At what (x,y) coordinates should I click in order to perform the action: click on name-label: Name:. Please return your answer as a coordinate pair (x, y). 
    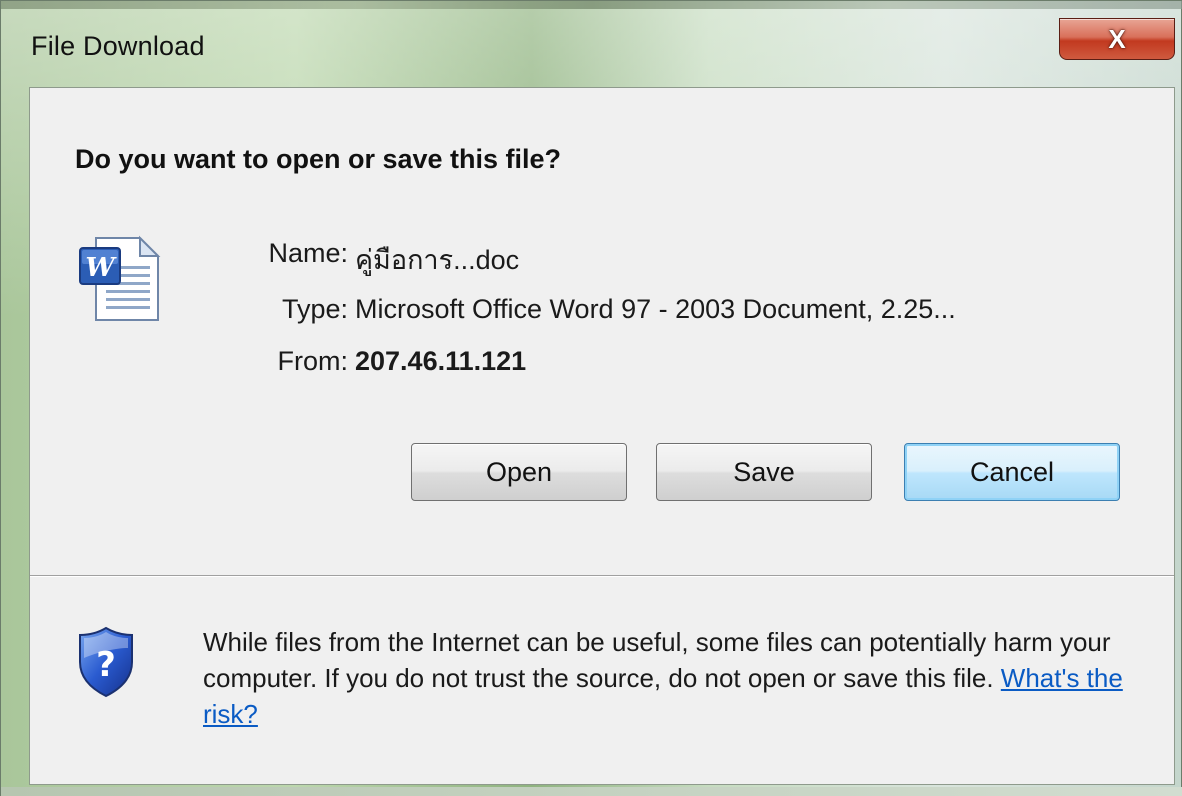
    Looking at the image, I should click on (308, 253).